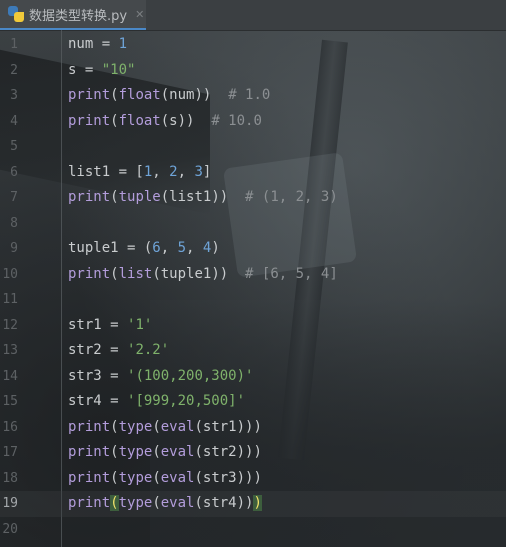 The width and height of the screenshot is (506, 547). I want to click on line-number: 8, so click(9, 224).